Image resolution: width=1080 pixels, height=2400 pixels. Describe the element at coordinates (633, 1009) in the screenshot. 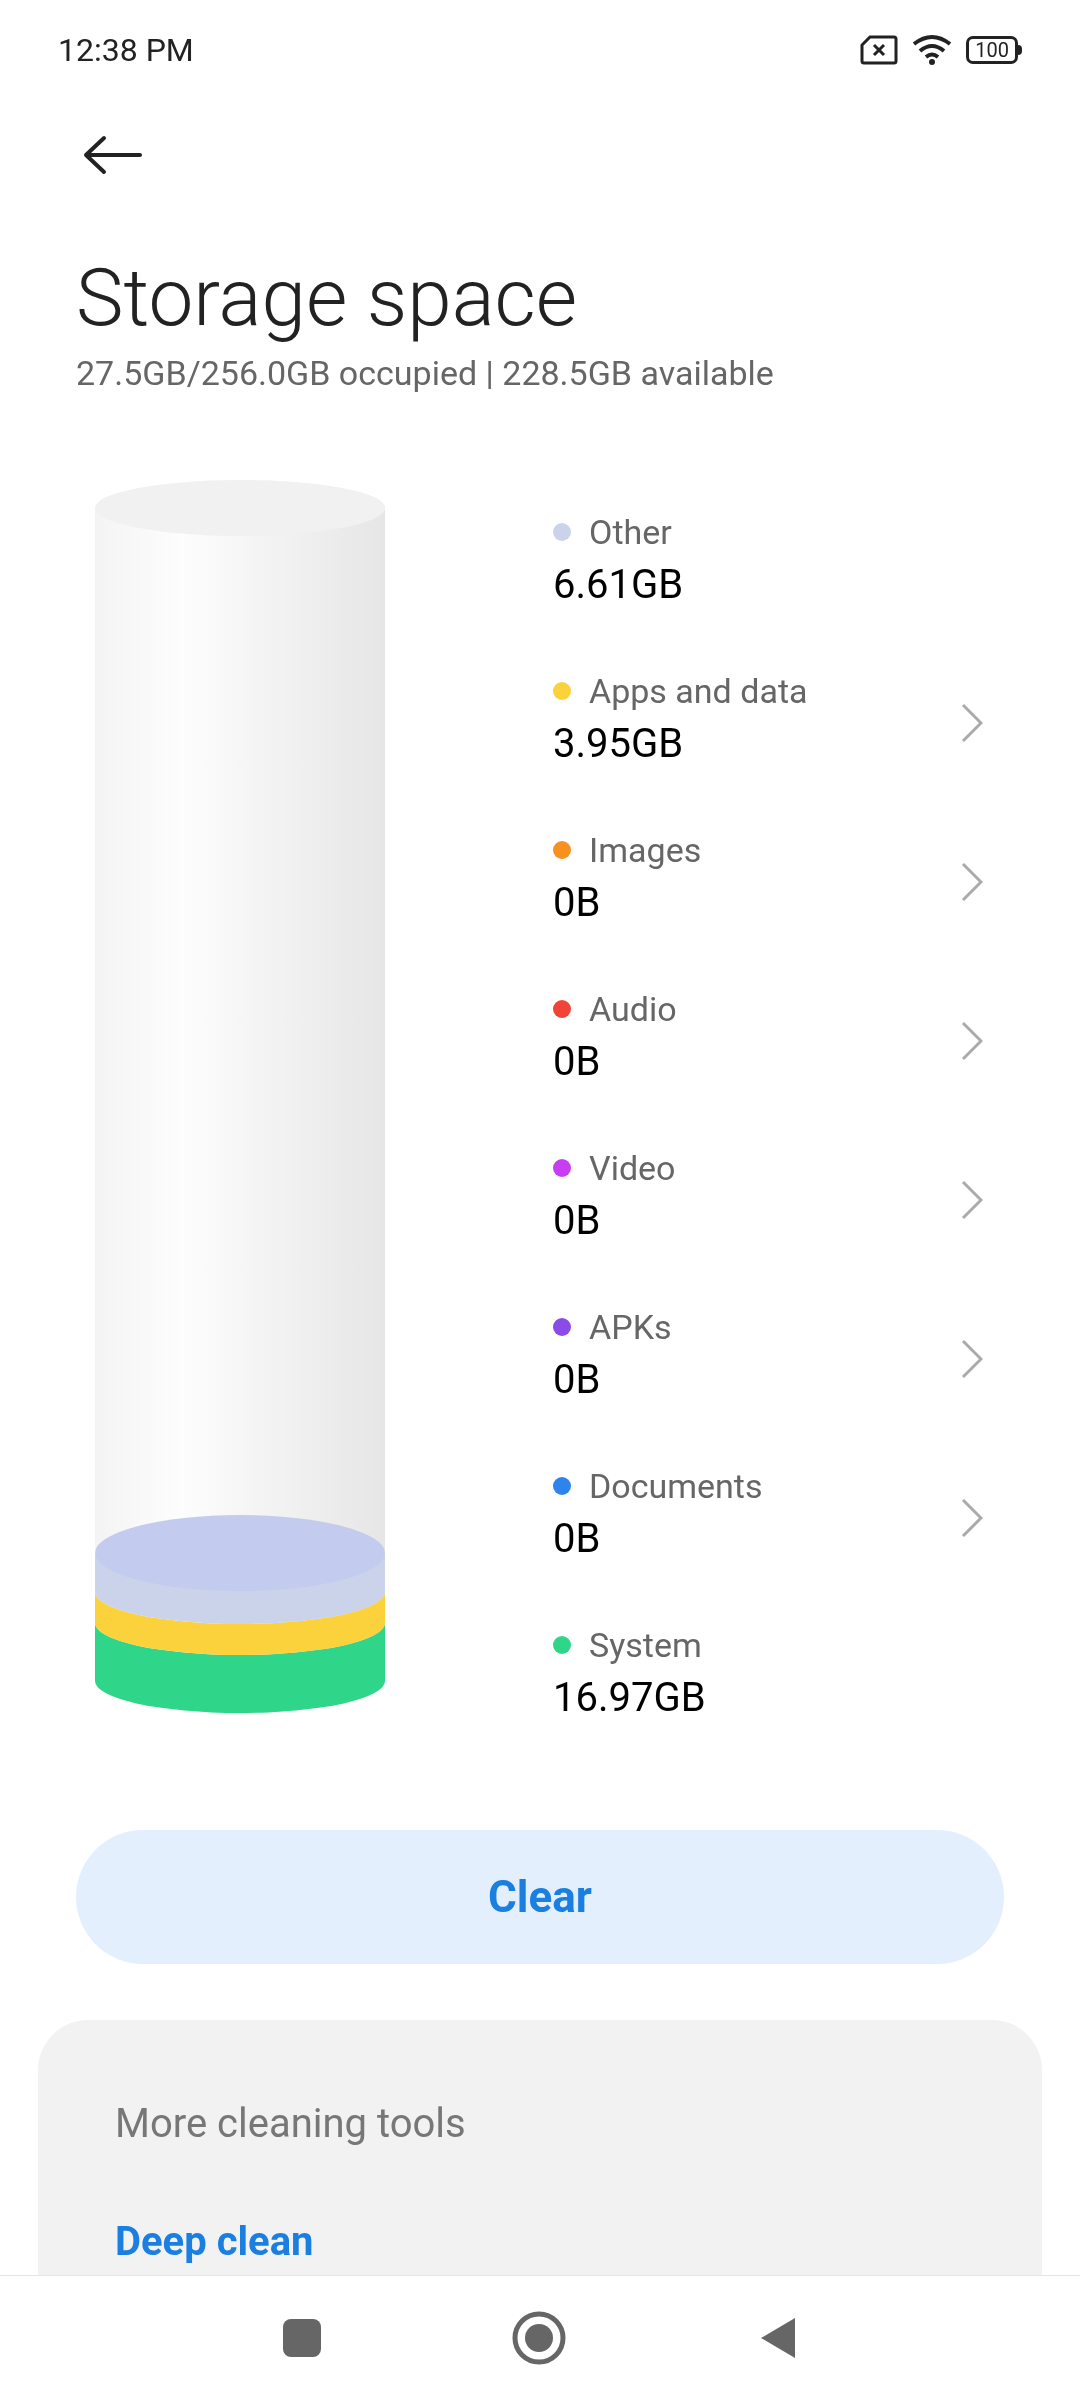

I see `category-label: Audio` at that location.